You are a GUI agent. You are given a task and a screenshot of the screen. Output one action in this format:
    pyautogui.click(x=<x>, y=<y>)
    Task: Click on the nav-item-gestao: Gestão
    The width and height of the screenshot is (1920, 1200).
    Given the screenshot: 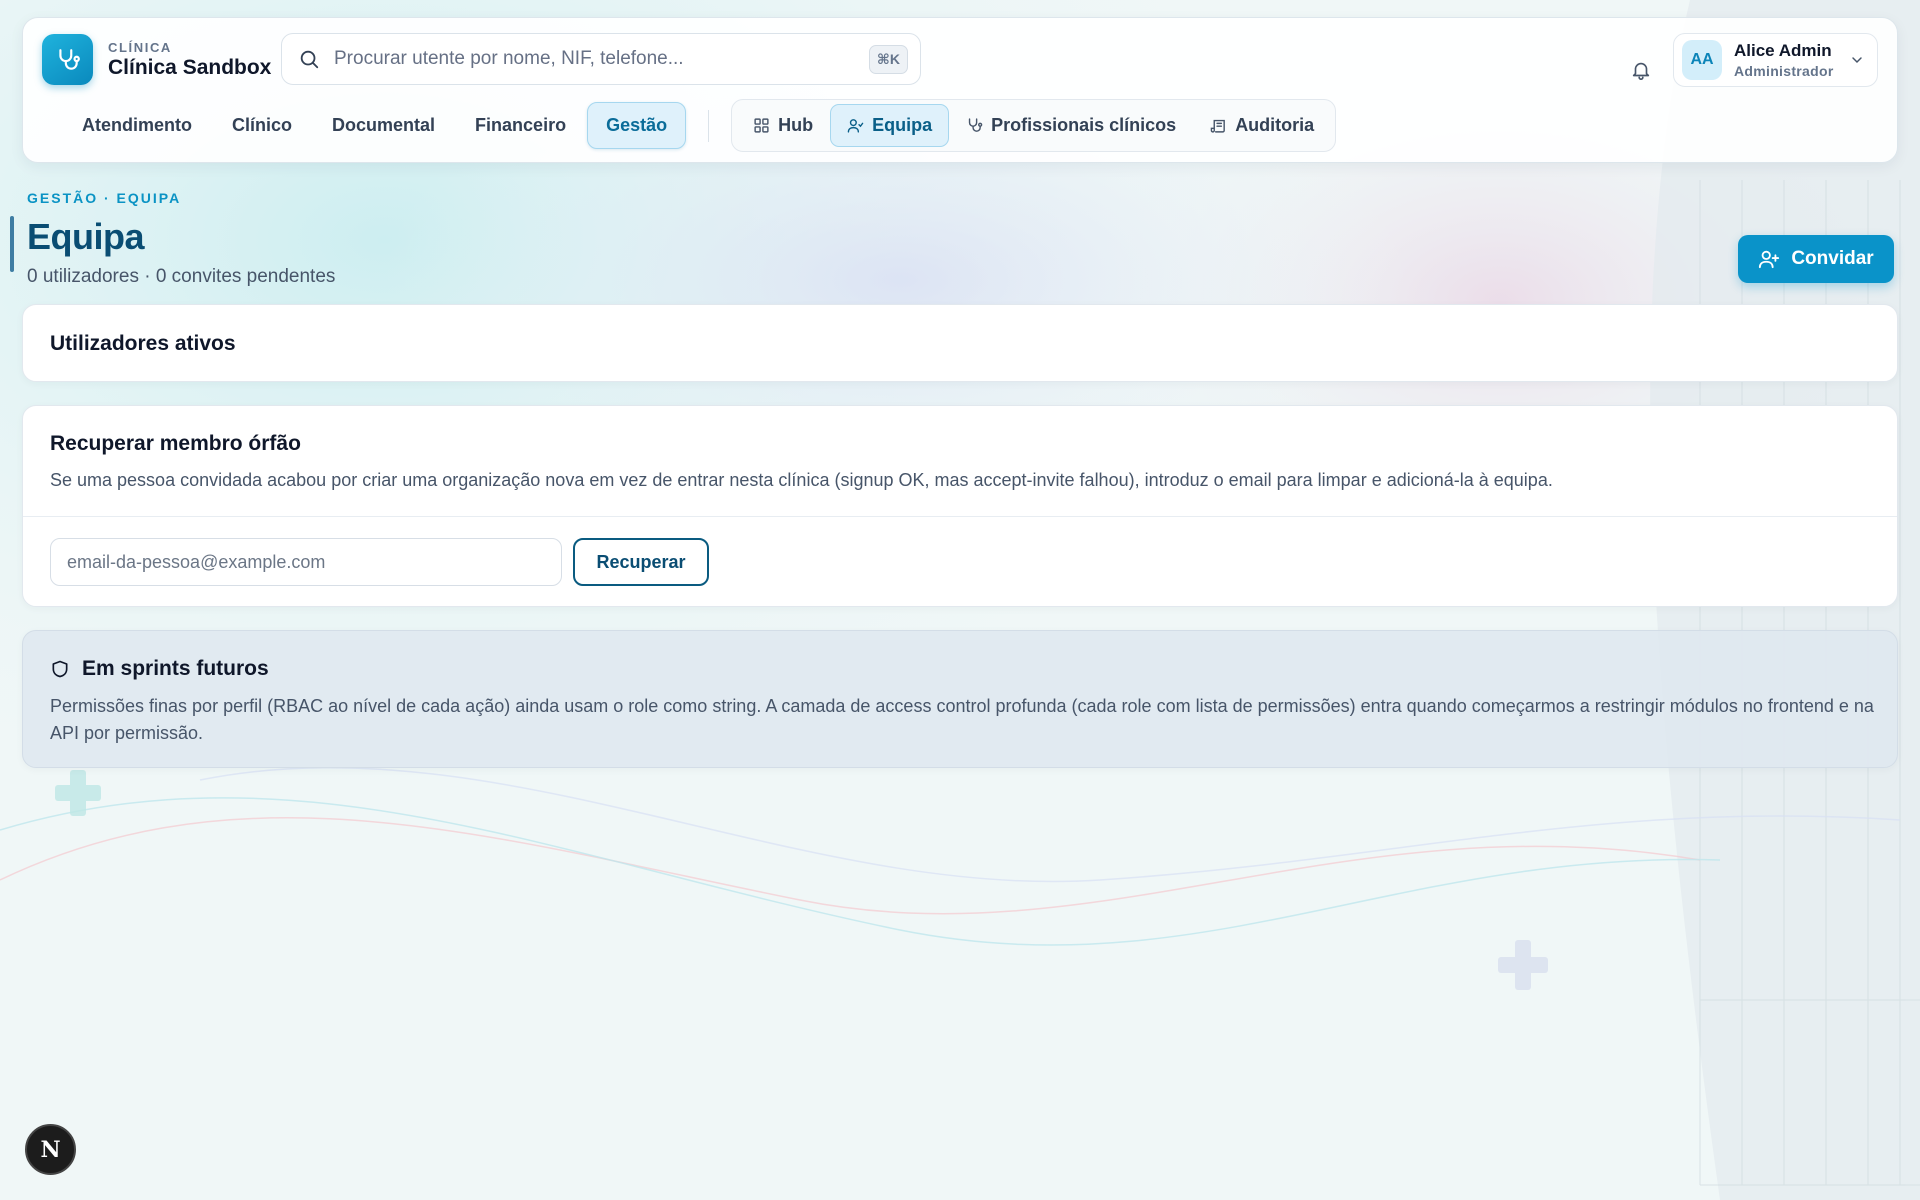 What is the action you would take?
    pyautogui.click(x=637, y=125)
    